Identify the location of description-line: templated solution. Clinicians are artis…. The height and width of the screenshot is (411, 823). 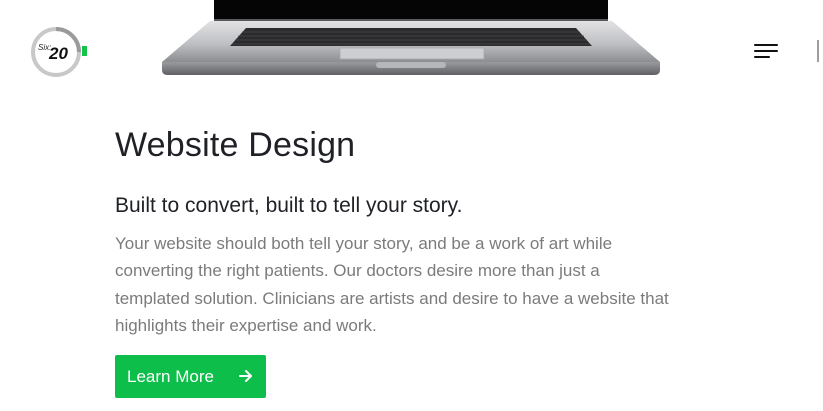
(392, 298).